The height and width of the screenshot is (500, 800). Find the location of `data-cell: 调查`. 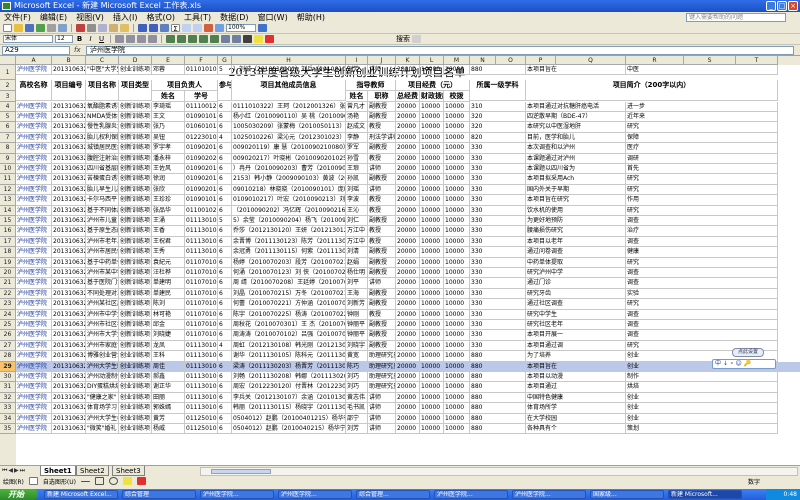

data-cell: 调查 is located at coordinates (702, 273).